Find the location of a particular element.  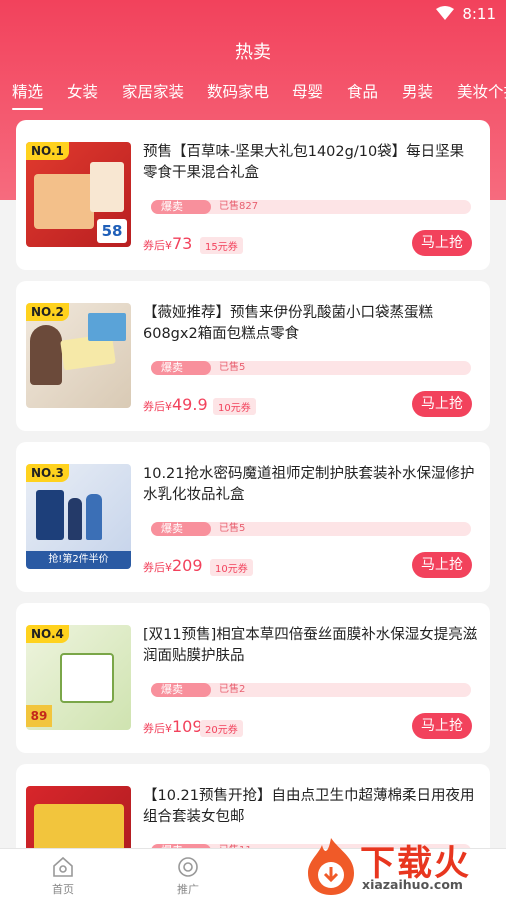

tab-food: 食品 is located at coordinates (362, 91).